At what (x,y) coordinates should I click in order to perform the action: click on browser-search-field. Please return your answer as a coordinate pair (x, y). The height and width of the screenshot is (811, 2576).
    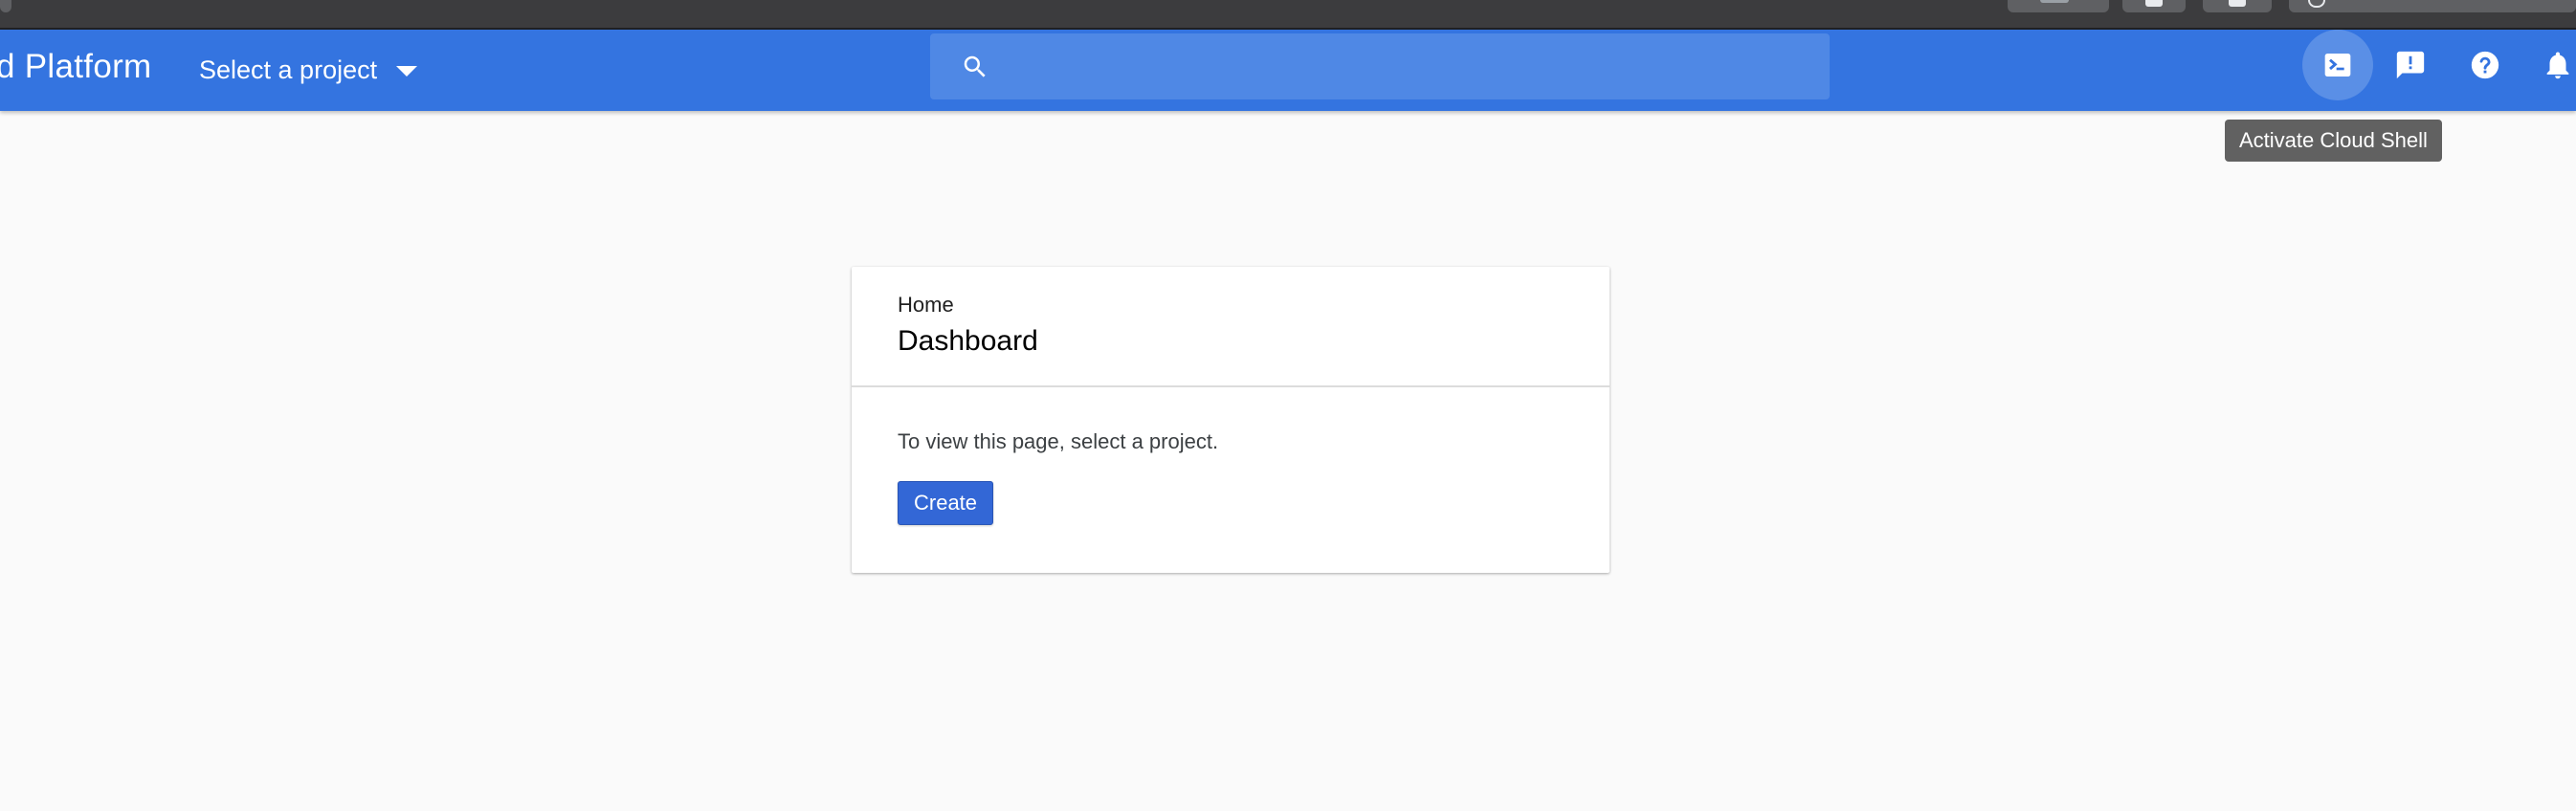
    Looking at the image, I should click on (2432, 6).